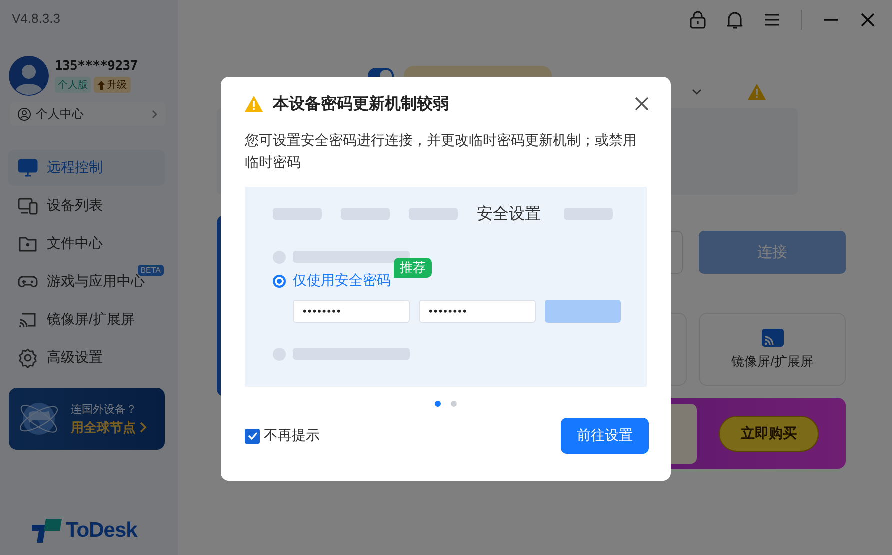 The image size is (892, 555). I want to click on dialog-title: 本设备密码更新机制较弱, so click(361, 104).